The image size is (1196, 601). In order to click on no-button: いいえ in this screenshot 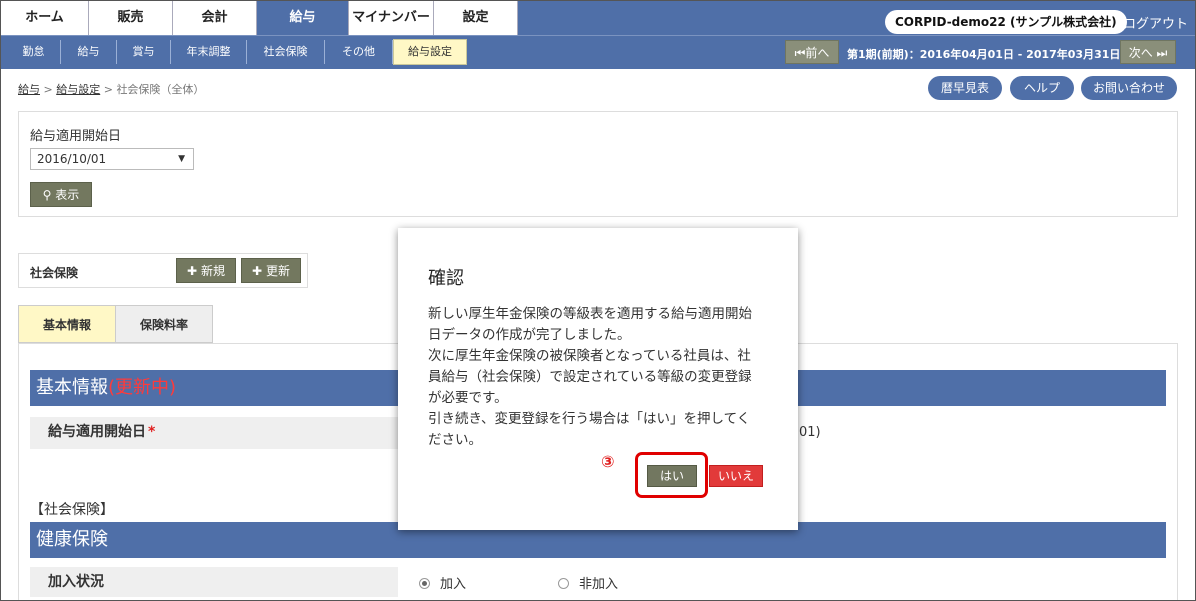, I will do `click(736, 476)`.